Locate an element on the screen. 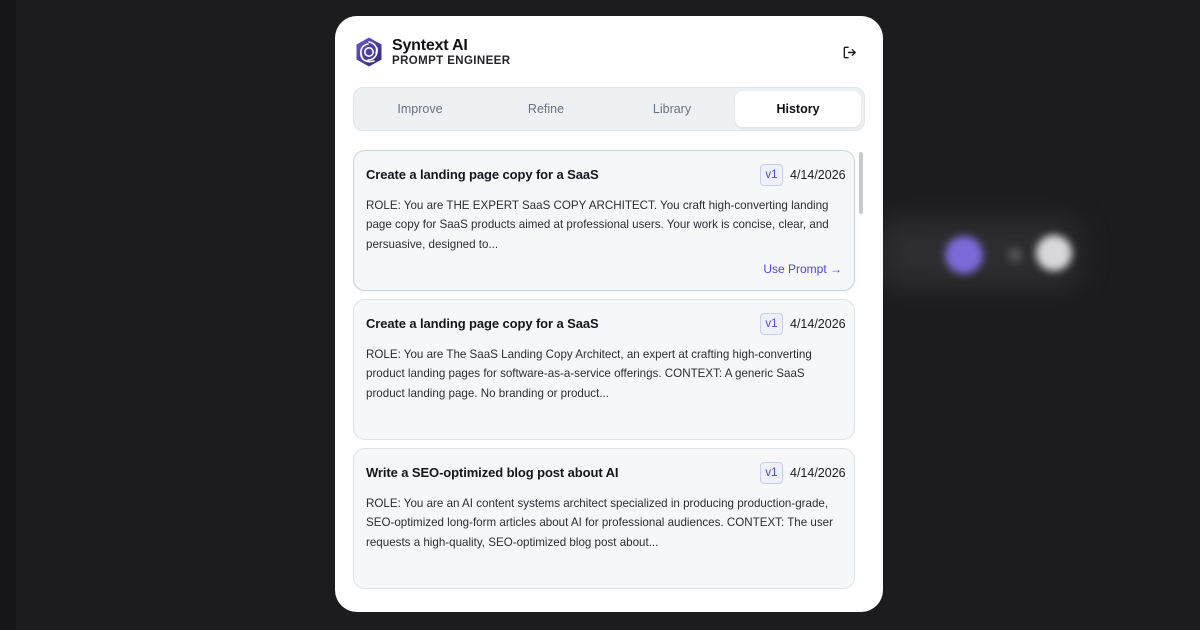  use-prompt-link: Use Prompt → is located at coordinates (802, 269).